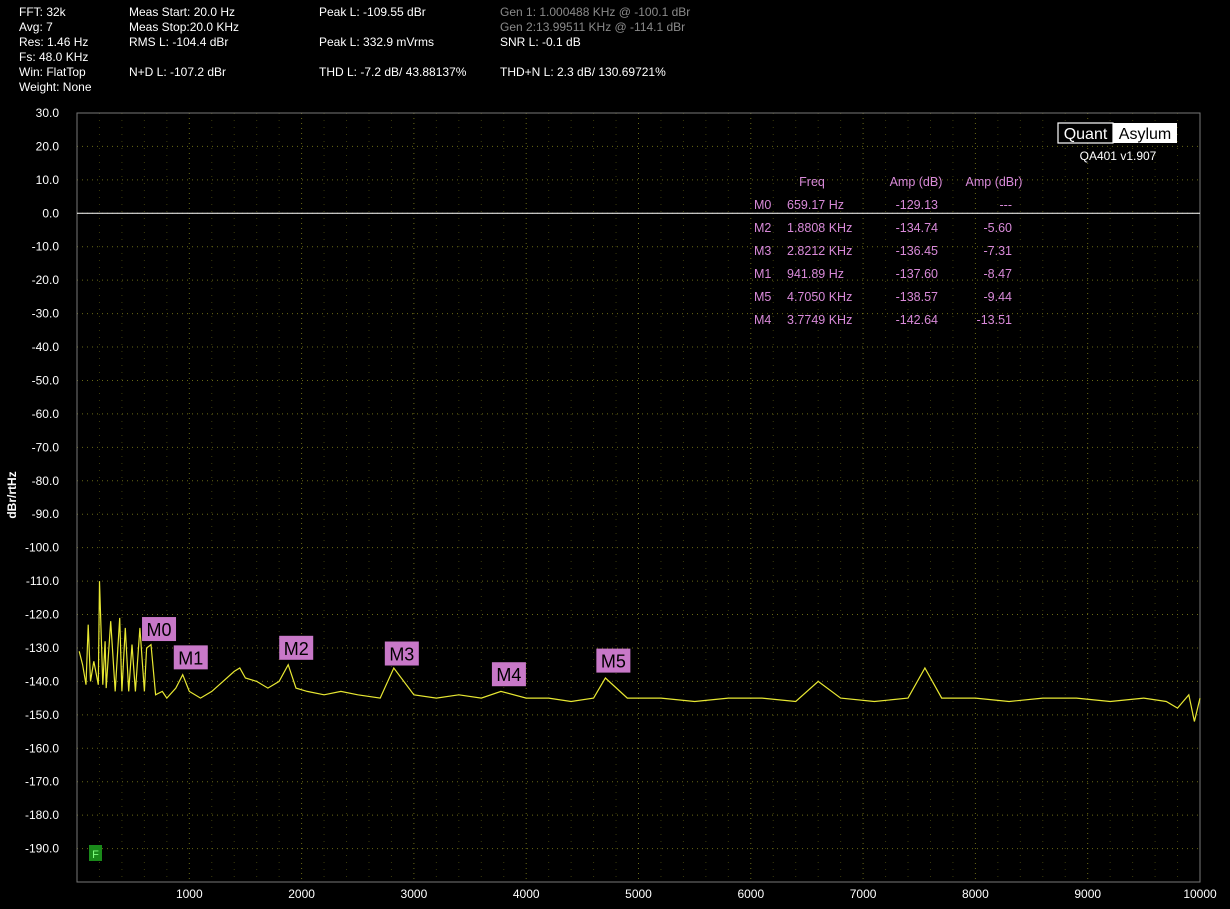 The height and width of the screenshot is (909, 1230). Describe the element at coordinates (46, 380) in the screenshot. I see `y-tick-label: -50.0` at that location.